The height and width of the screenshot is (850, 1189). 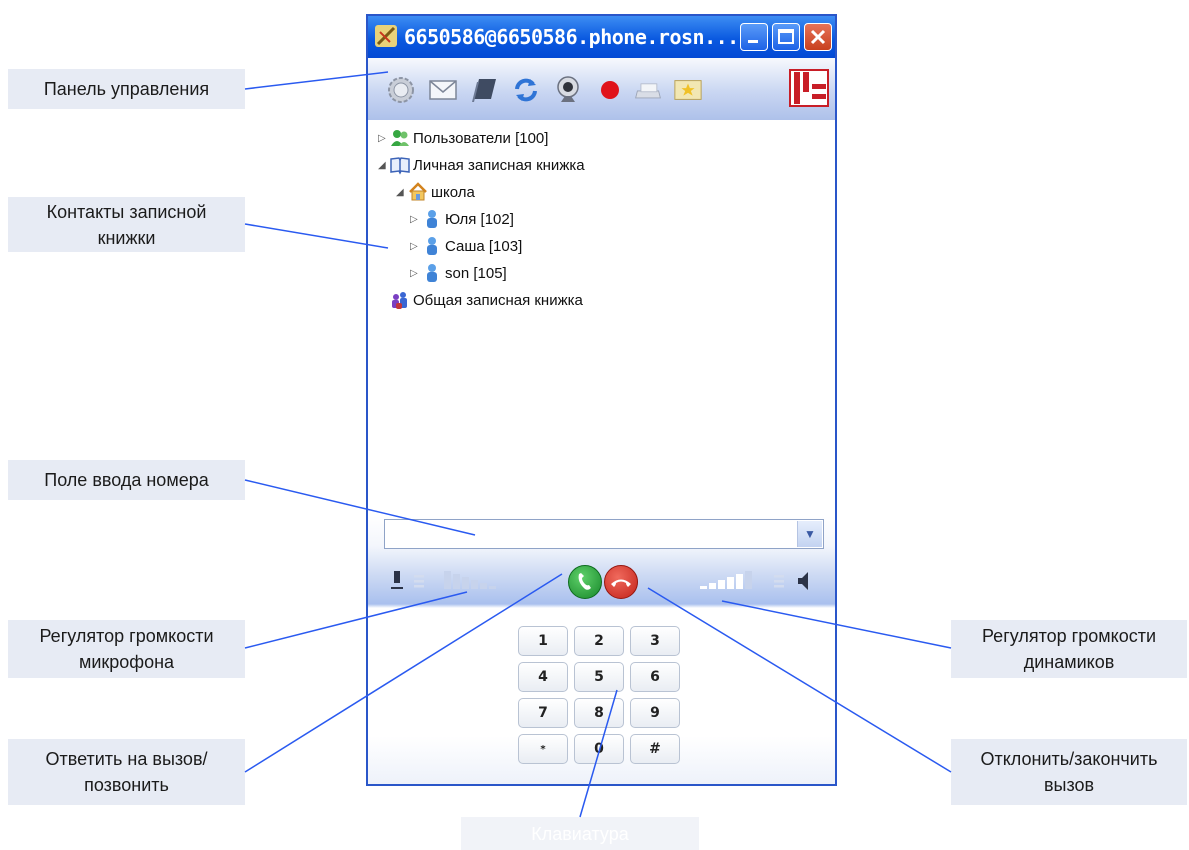 What do you see at coordinates (476, 273) in the screenshot?
I see `tree-item-label: son [105]` at bounding box center [476, 273].